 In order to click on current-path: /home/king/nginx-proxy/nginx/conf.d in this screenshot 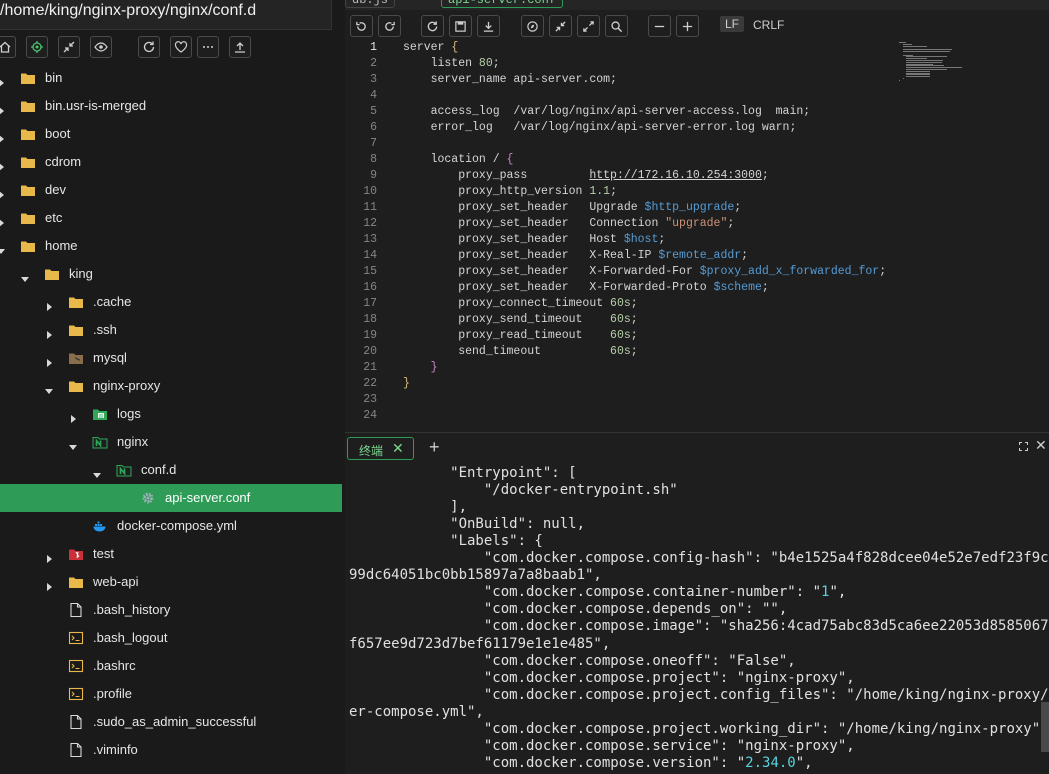, I will do `click(128, 10)`.